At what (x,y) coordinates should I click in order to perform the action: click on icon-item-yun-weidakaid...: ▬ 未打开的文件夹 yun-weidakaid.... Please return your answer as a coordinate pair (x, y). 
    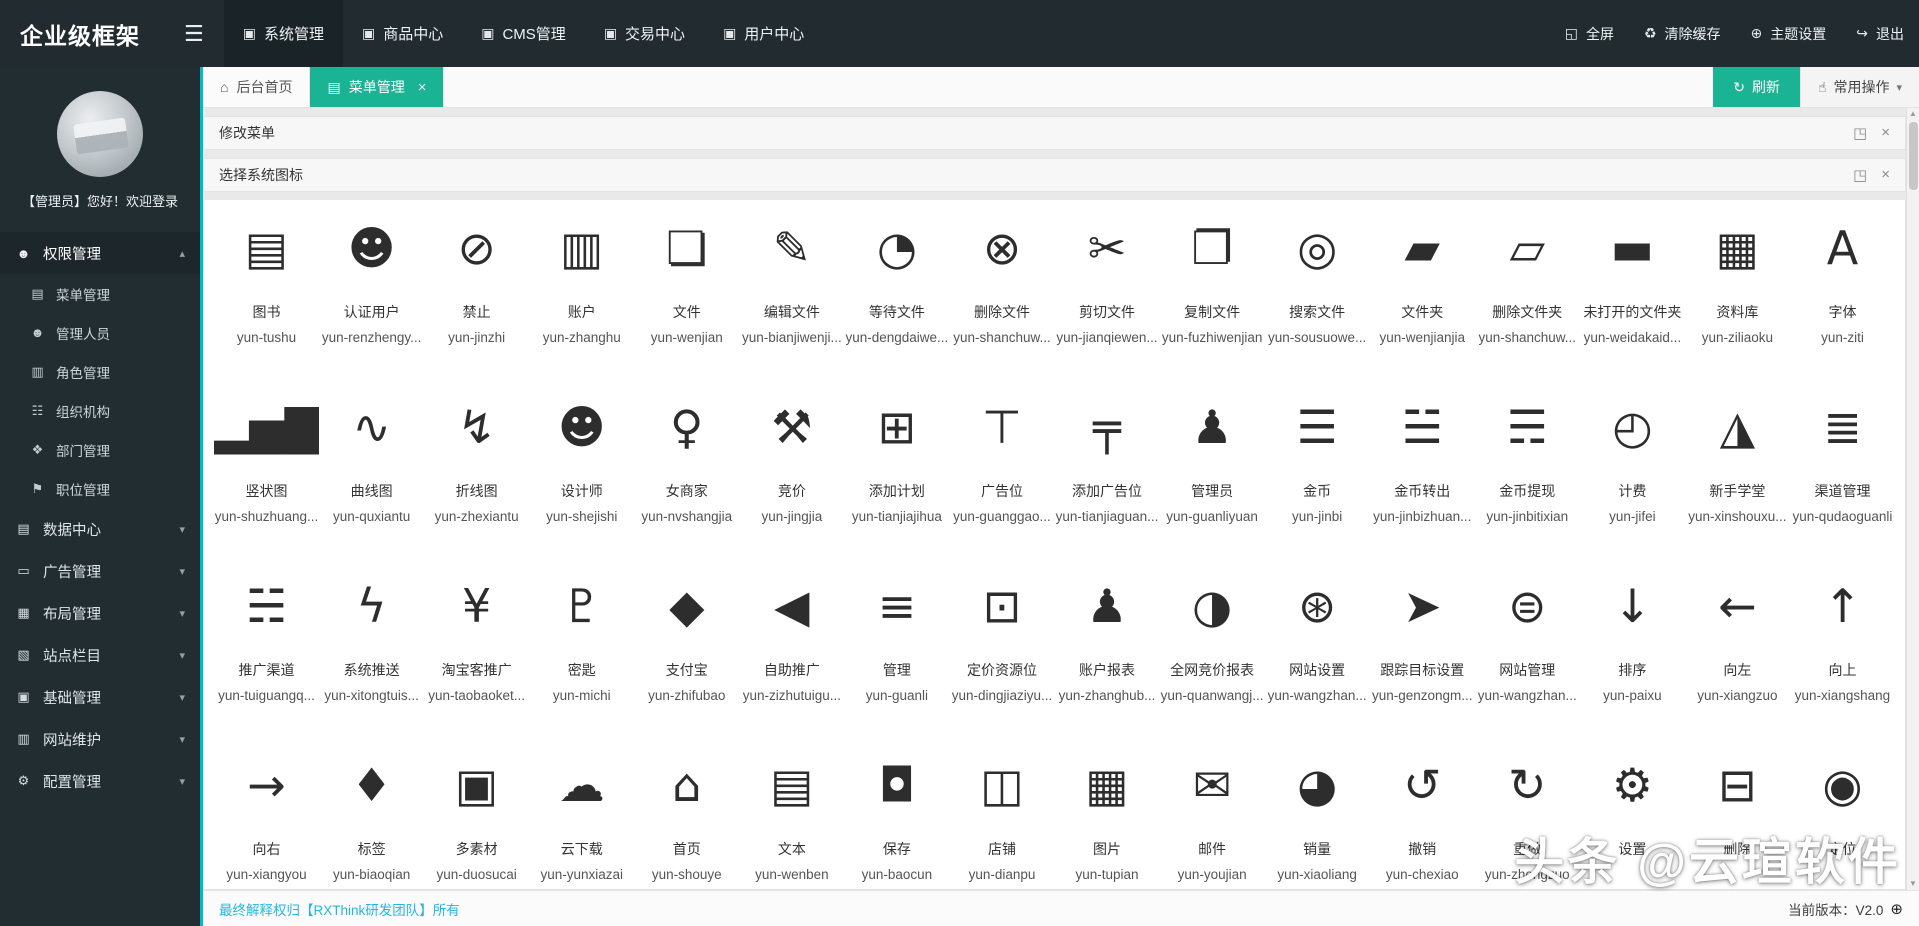
    Looking at the image, I should click on (1632, 280).